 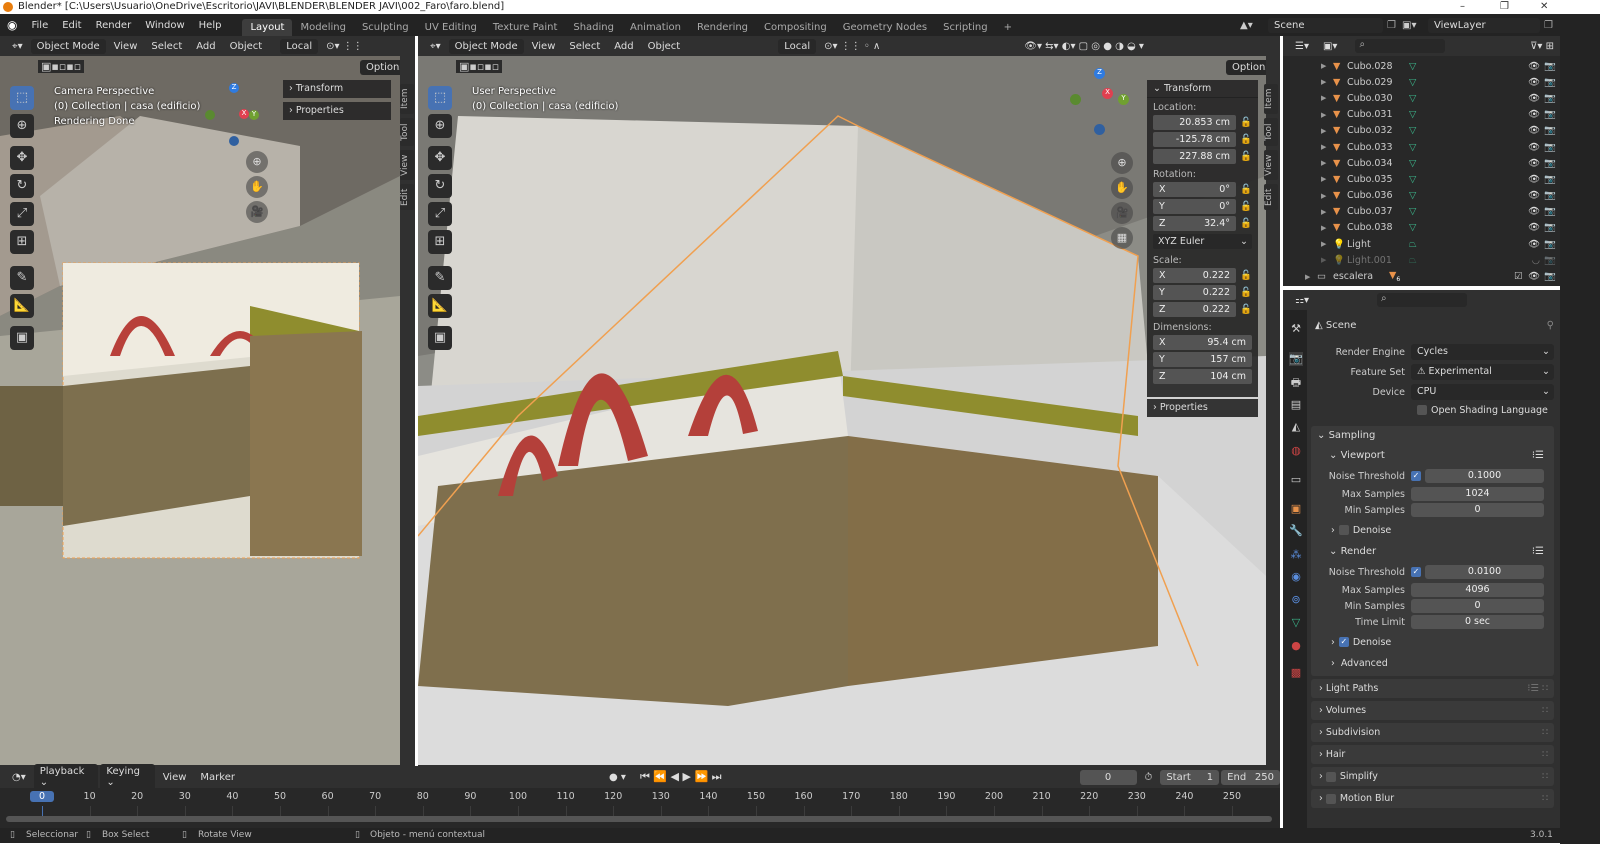 I want to click on r-noise-field: 0.0100, so click(x=1484, y=572).